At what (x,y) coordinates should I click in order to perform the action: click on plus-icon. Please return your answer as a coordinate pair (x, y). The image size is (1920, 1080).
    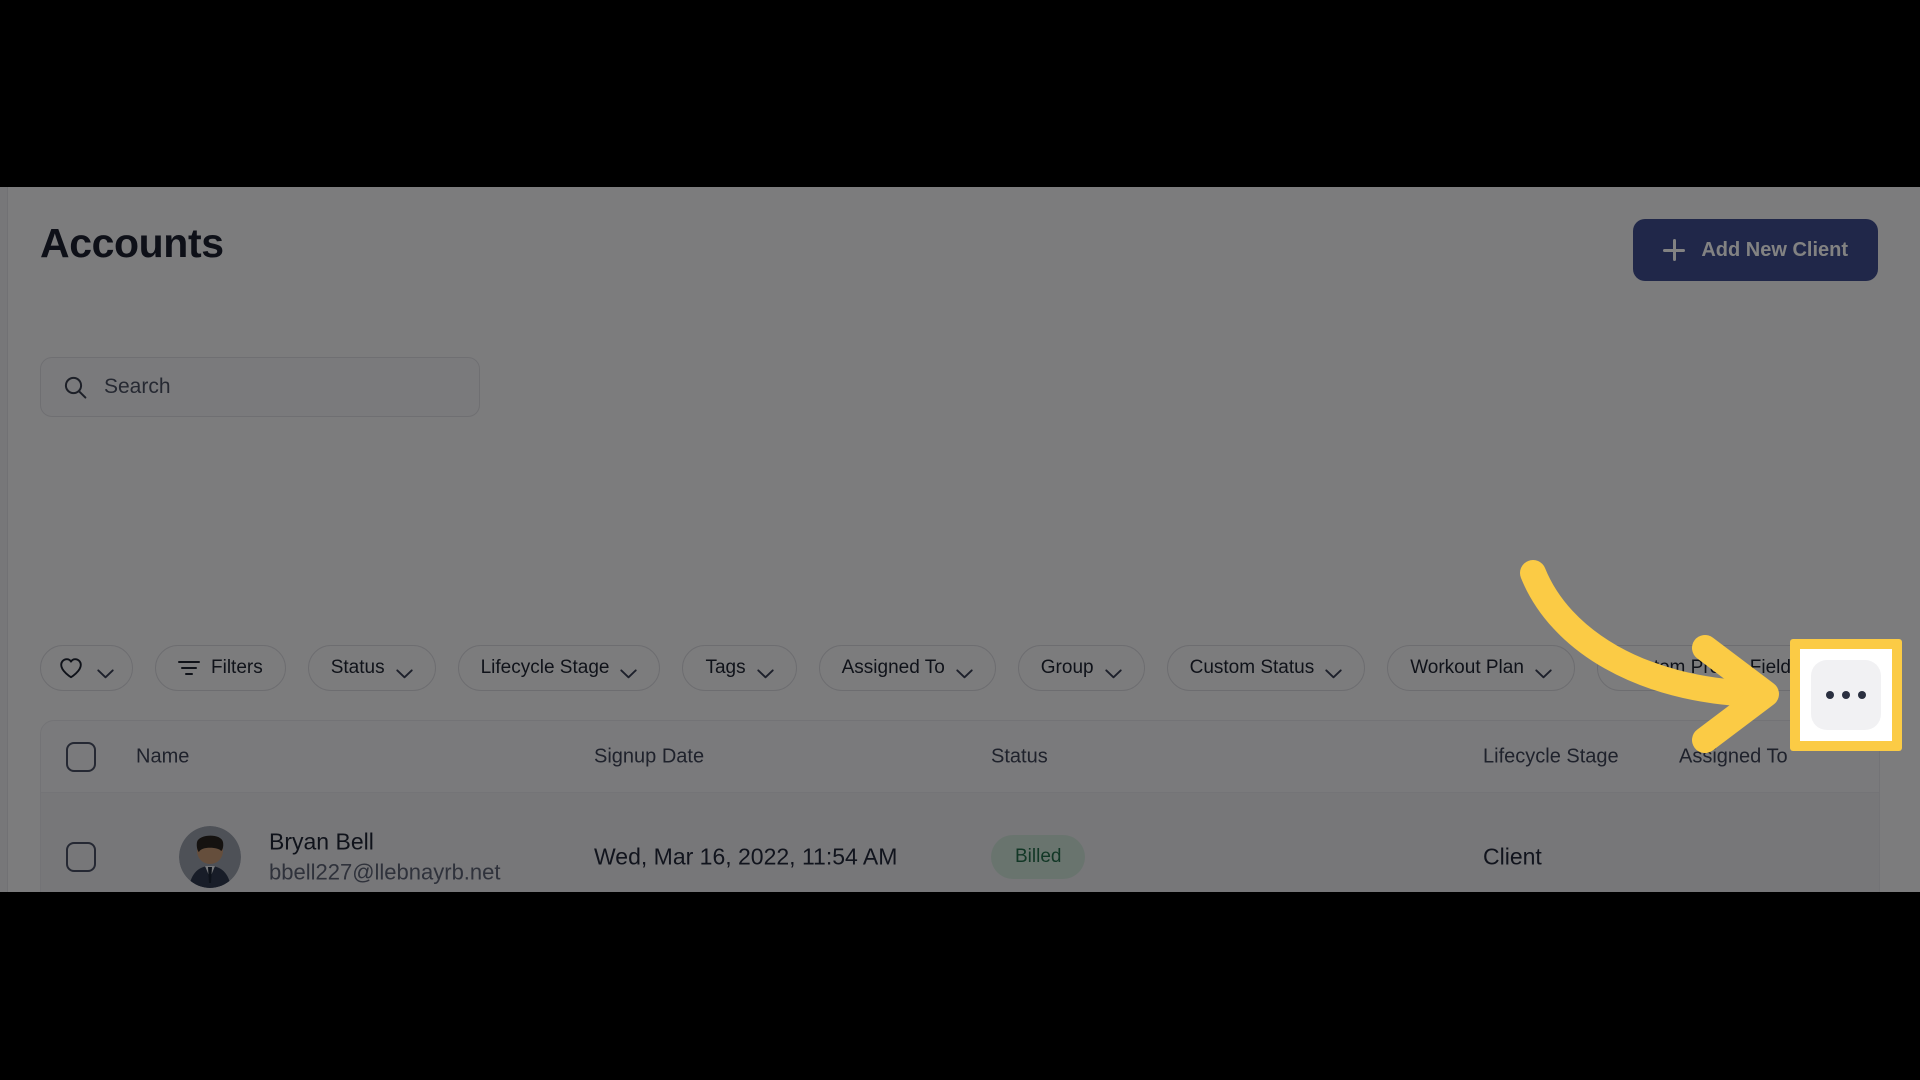
    Looking at the image, I should click on (1674, 250).